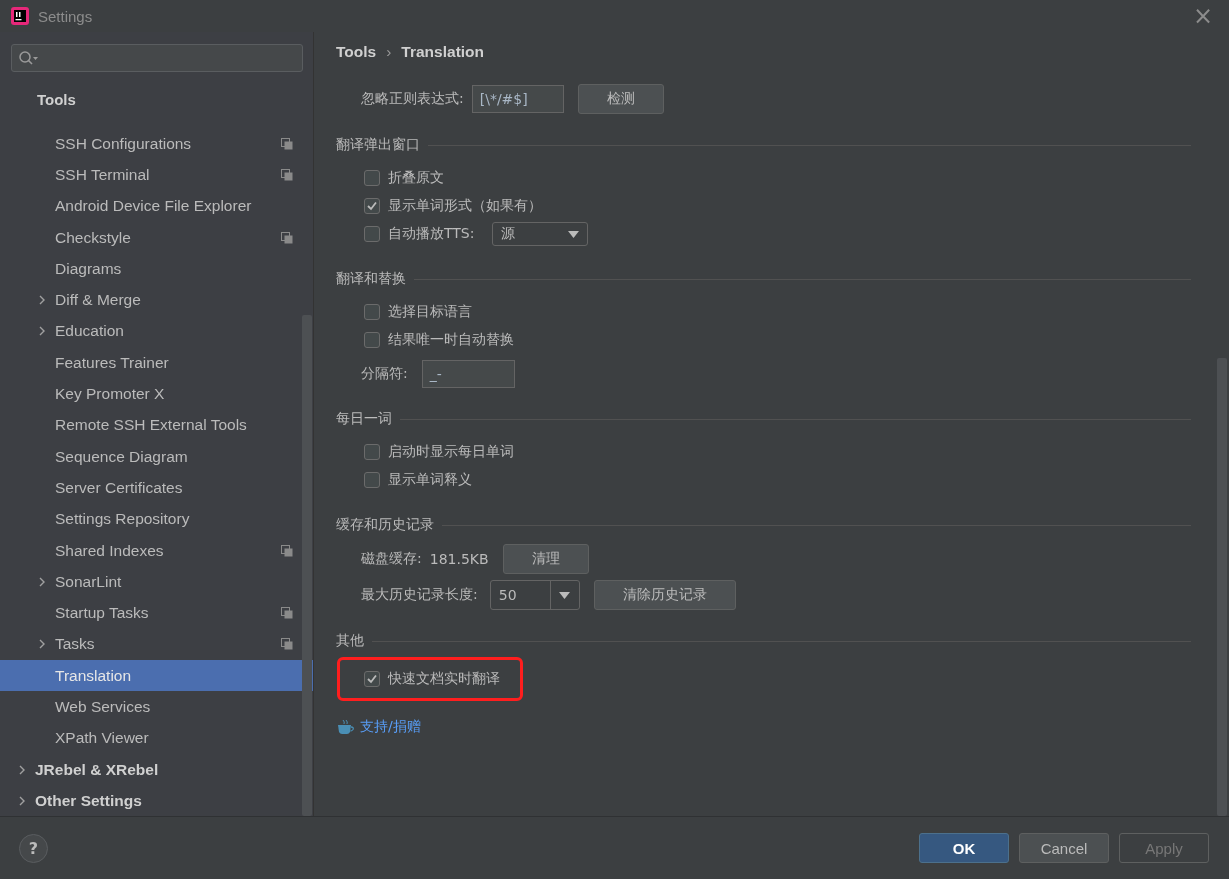  What do you see at coordinates (66, 16) in the screenshot?
I see `window-title: Settings` at bounding box center [66, 16].